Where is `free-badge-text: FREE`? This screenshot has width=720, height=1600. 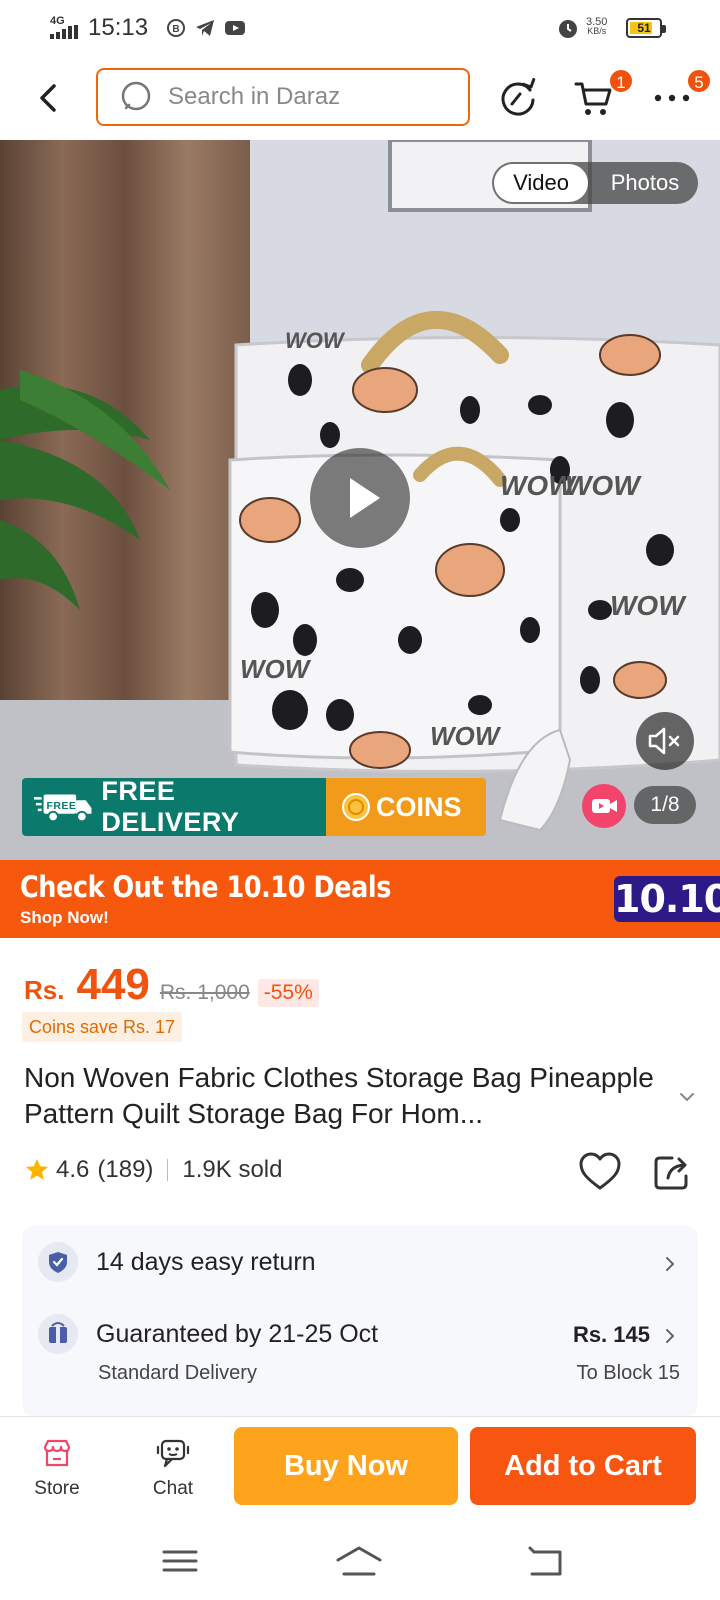
free-badge-text: FREE is located at coordinates (61, 806).